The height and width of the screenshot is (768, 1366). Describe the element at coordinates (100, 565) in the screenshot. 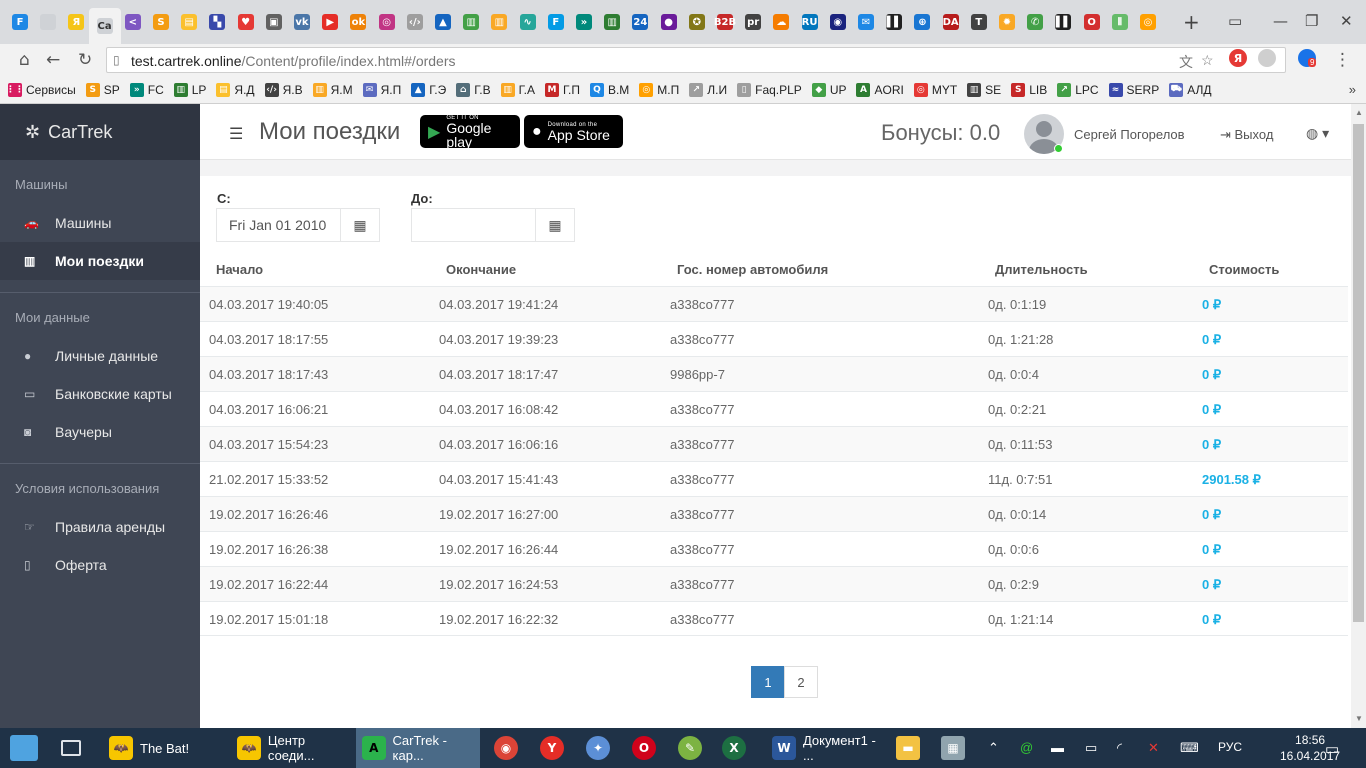

I see `sidebar-item: ▯ Оферта` at that location.